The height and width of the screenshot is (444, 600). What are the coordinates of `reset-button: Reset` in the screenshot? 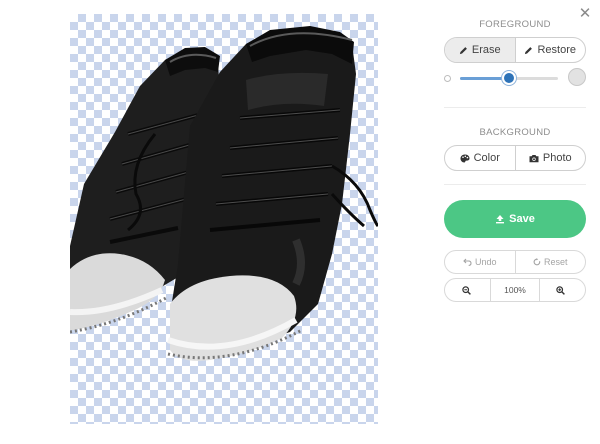 It's located at (550, 262).